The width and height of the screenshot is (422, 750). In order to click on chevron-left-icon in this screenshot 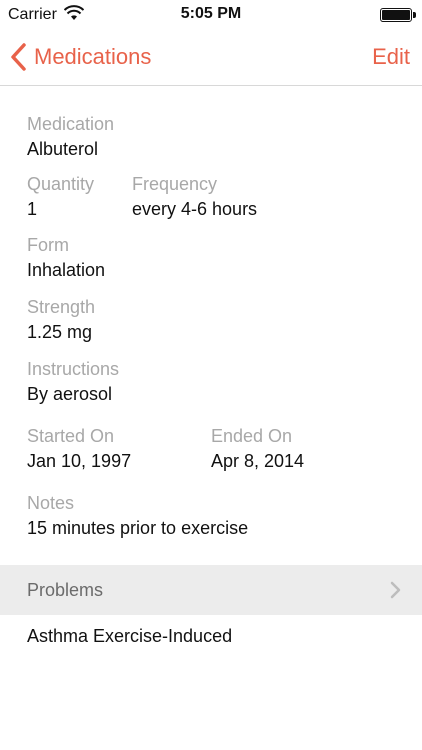, I will do `click(18, 57)`.